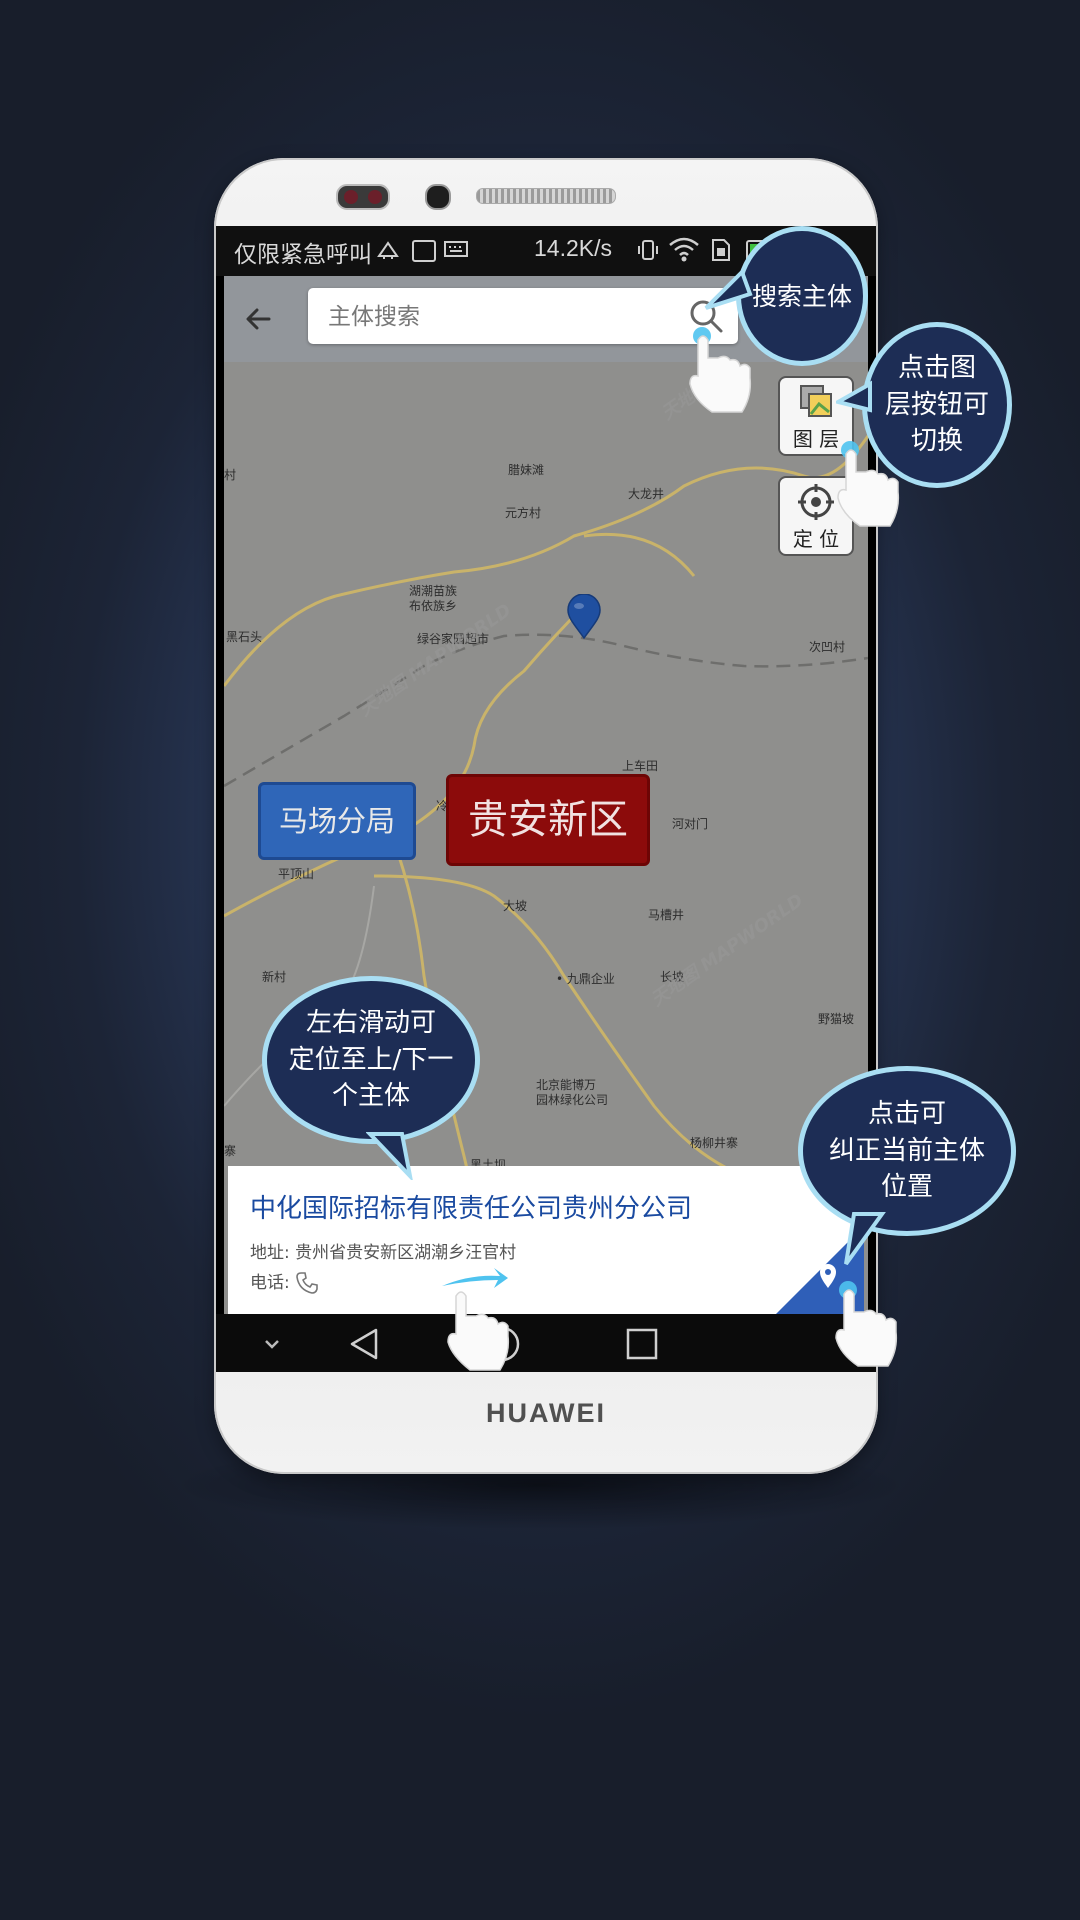  I want to click on layers-callout-line: 点击图, so click(936, 368).